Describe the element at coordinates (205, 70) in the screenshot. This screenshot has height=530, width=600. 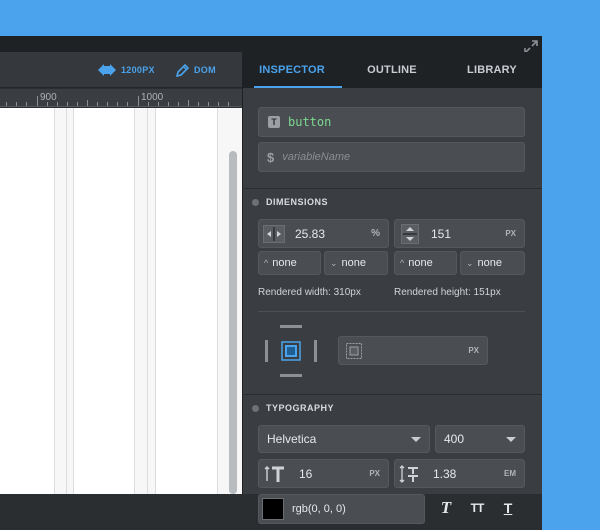
I see `dom-label: DOM` at that location.